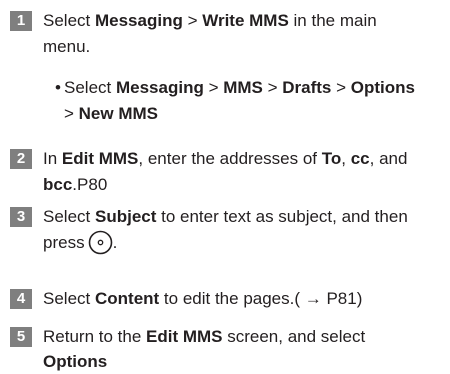  What do you see at coordinates (388, 158) in the screenshot?
I see `text-segment: , and` at bounding box center [388, 158].